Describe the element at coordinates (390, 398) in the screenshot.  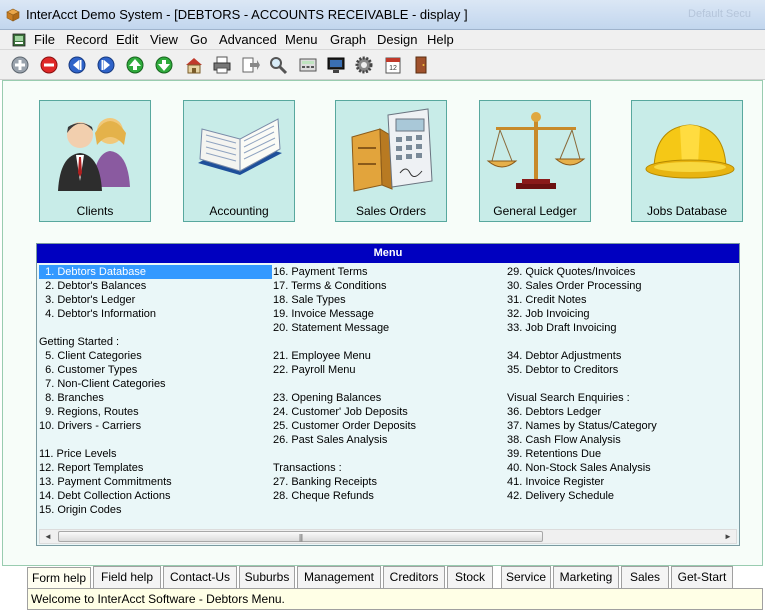
I see `menu-item: 23. Opening Balances` at that location.